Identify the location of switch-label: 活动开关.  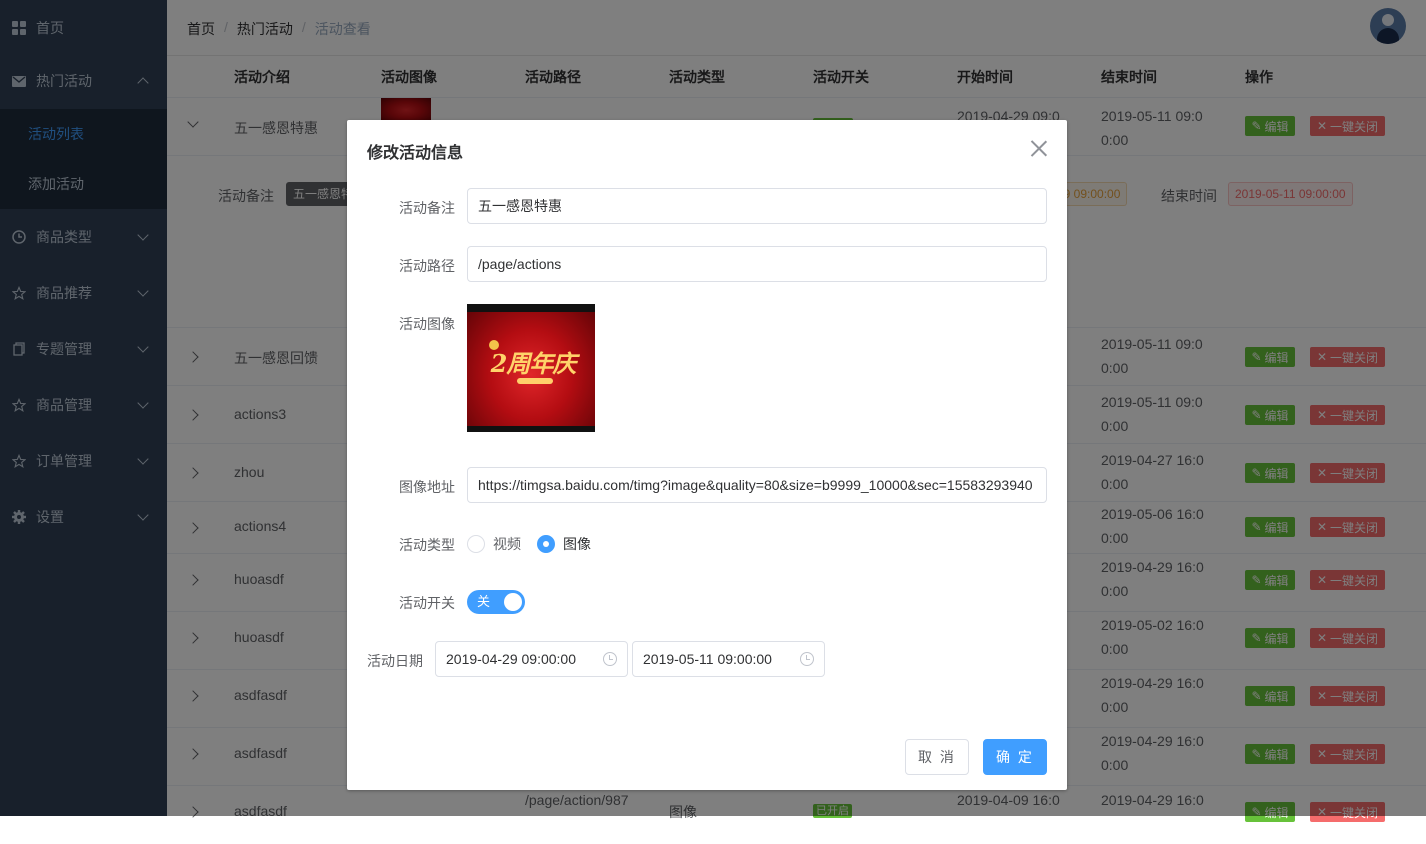
(427, 603).